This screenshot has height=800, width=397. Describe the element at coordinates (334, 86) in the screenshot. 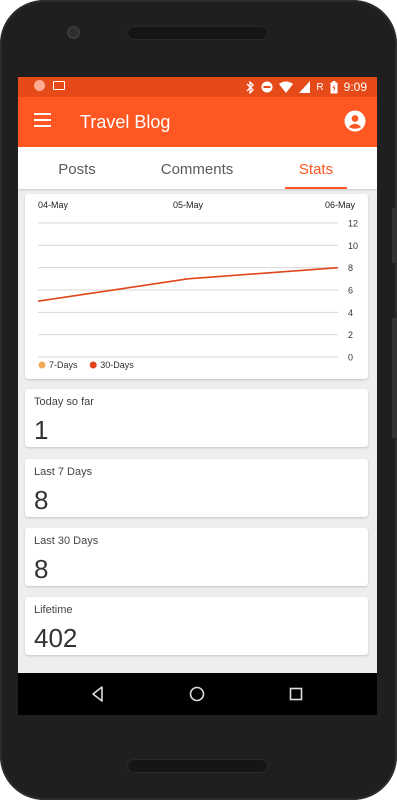

I see `battery-icon` at that location.